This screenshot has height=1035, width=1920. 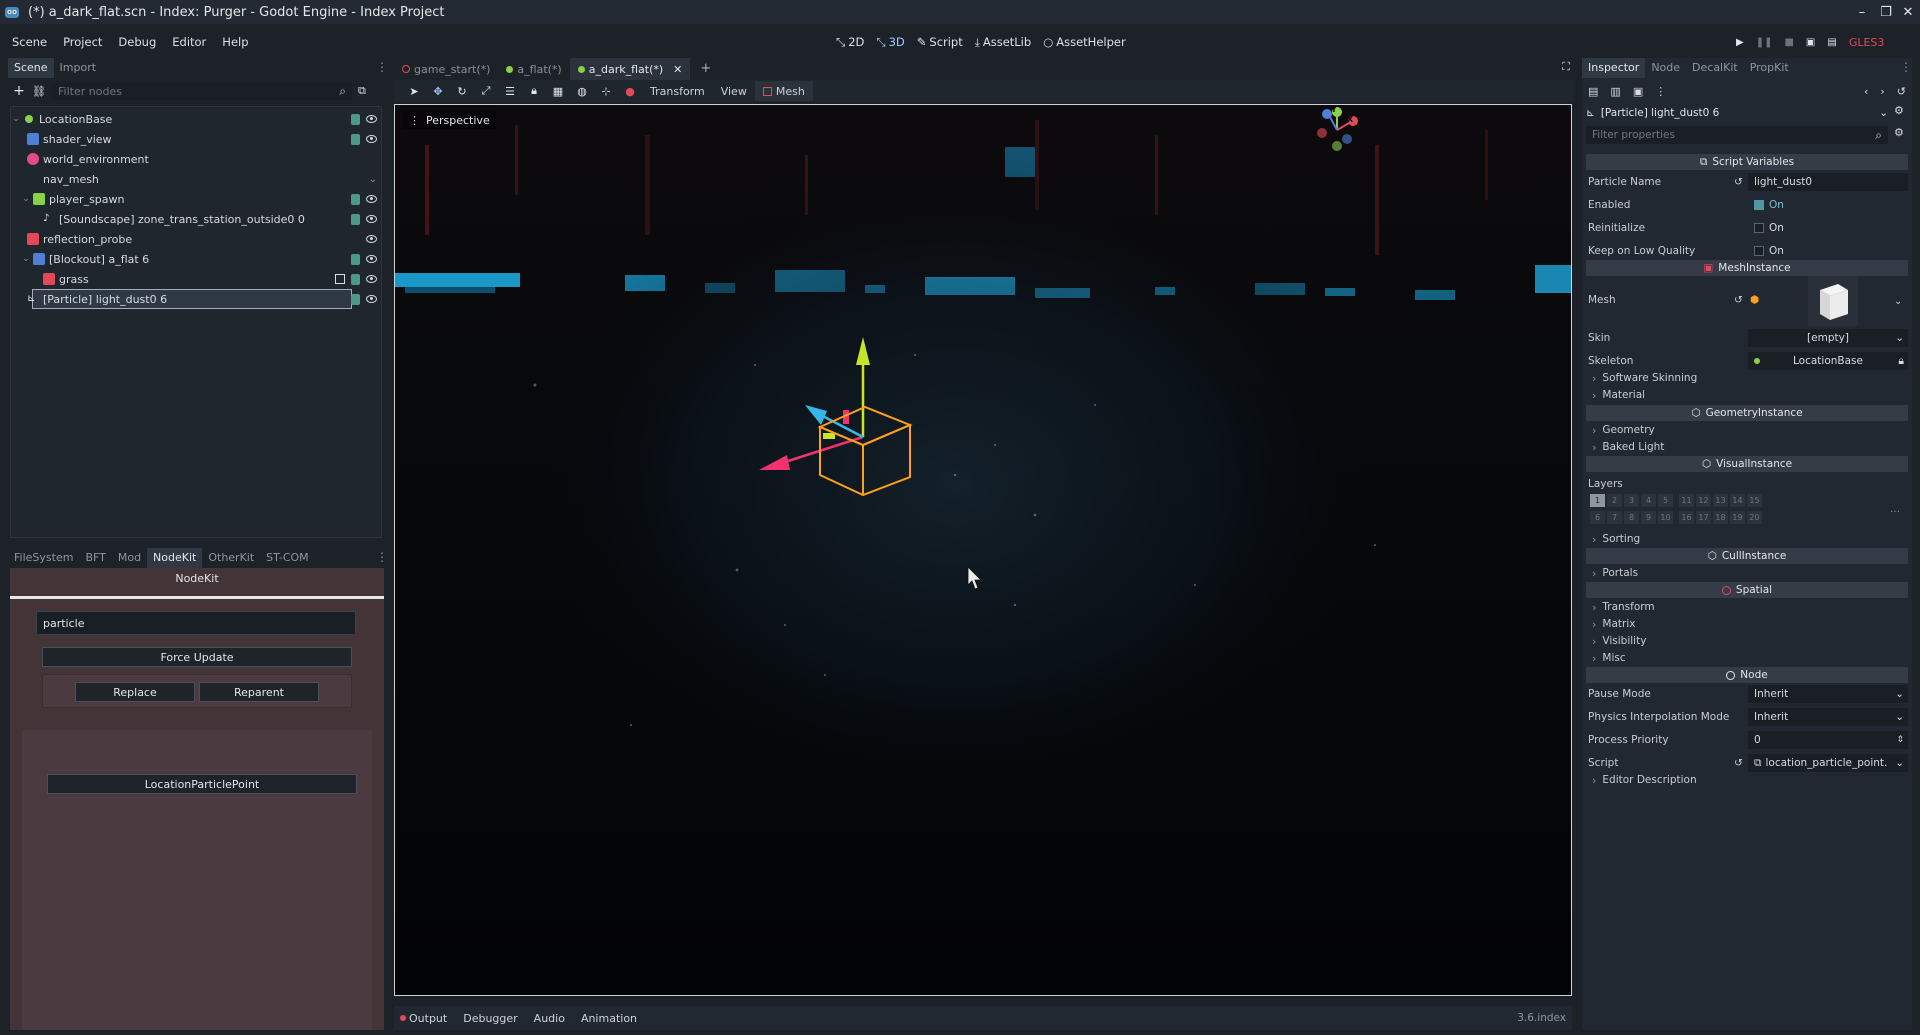 What do you see at coordinates (1660, 91) in the screenshot?
I see `object-menu-icon: ⋮` at bounding box center [1660, 91].